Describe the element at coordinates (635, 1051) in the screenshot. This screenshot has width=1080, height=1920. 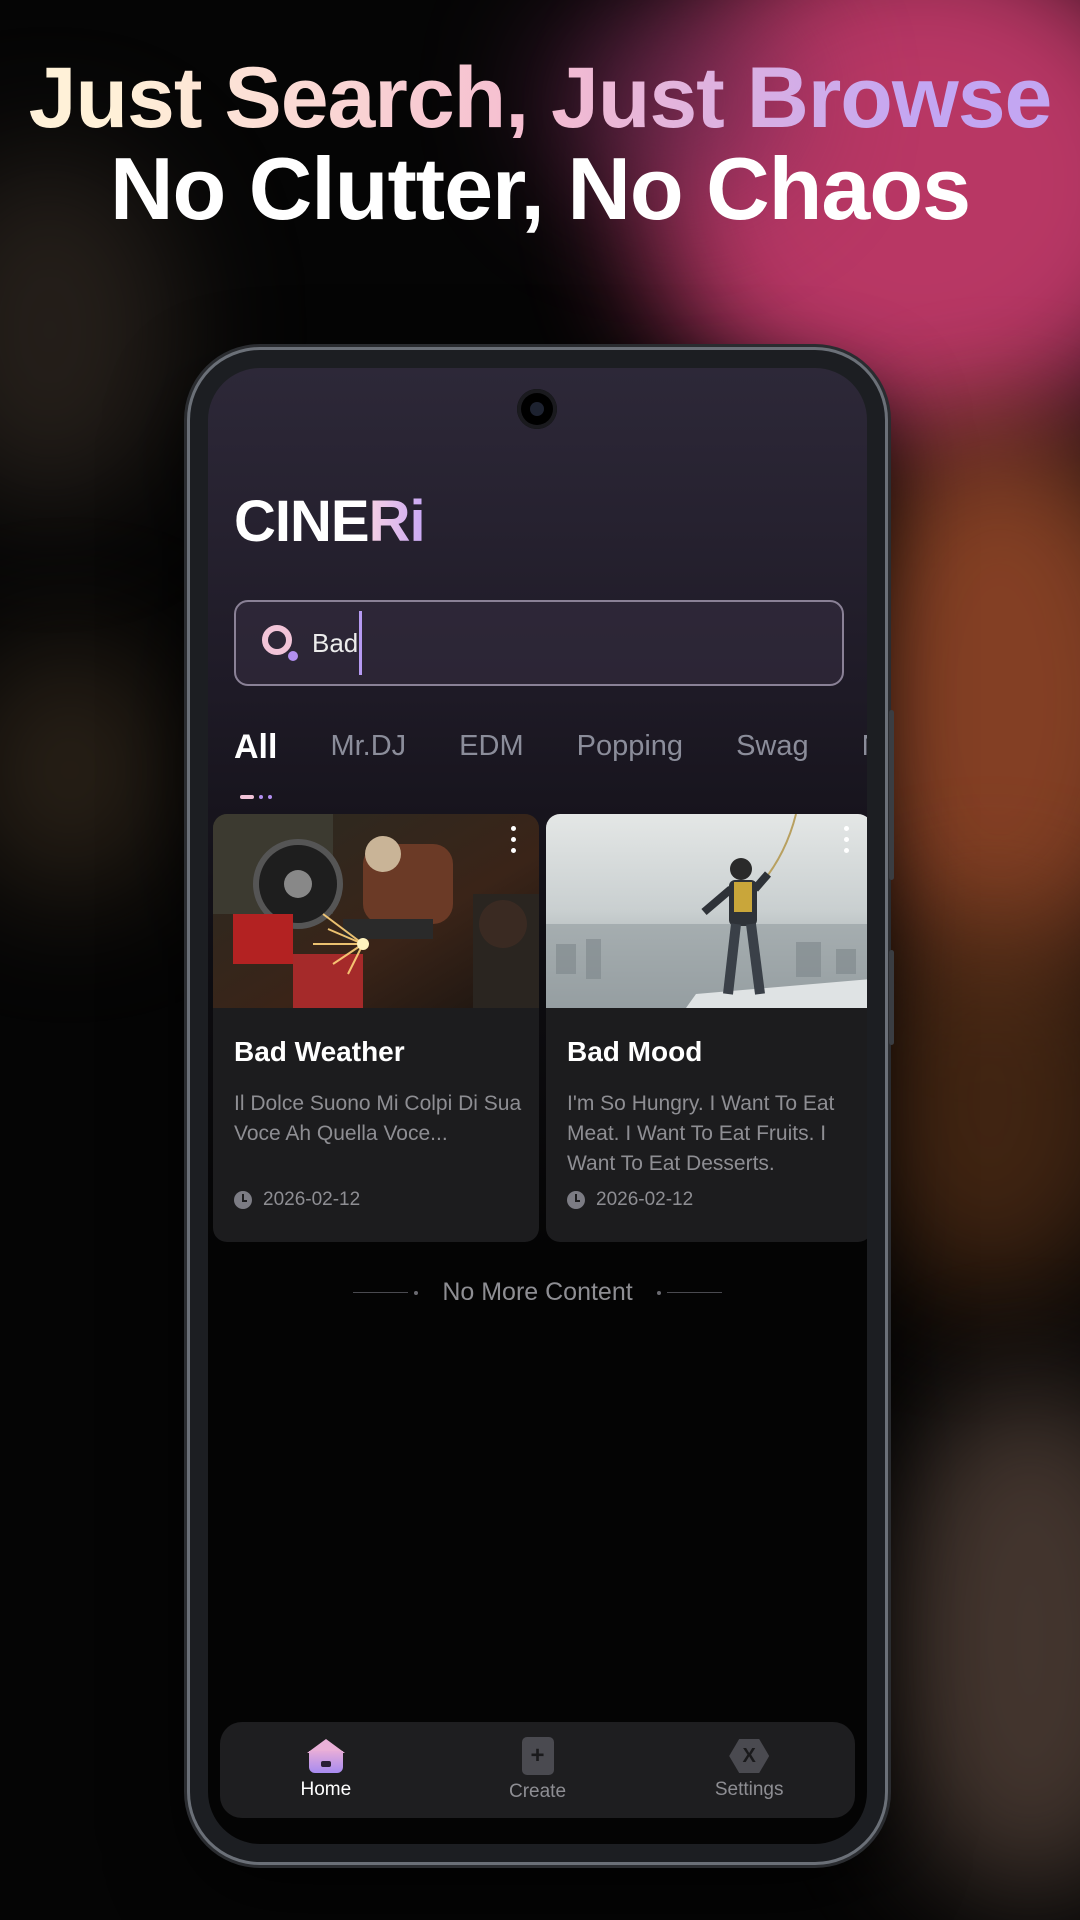
I see `card-title: Bad Mood` at that location.